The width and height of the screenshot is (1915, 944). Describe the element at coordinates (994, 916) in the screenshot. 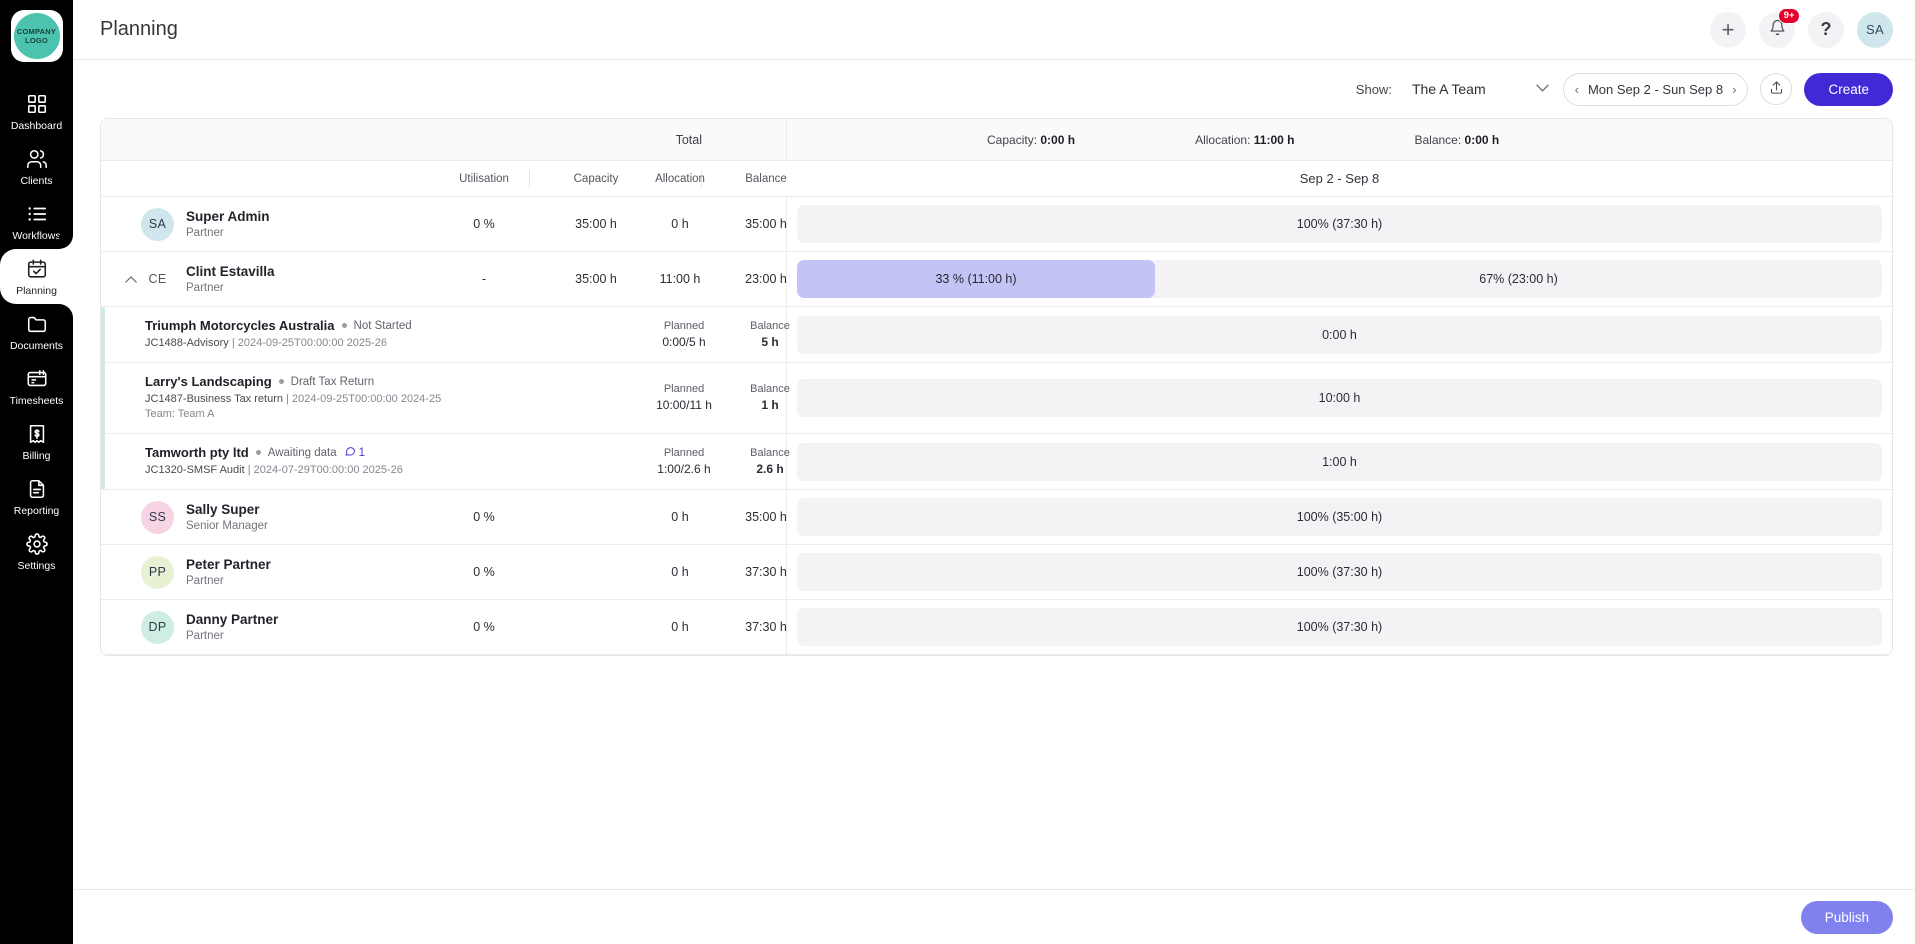

I see `footer-bar: Publish` at that location.